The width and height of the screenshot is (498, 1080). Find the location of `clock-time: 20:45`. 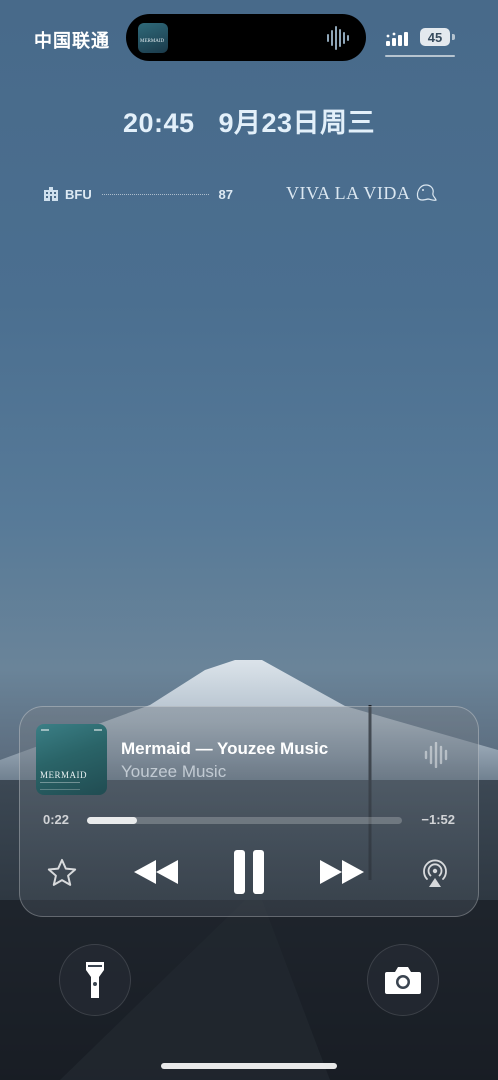

clock-time: 20:45 is located at coordinates (158, 123).